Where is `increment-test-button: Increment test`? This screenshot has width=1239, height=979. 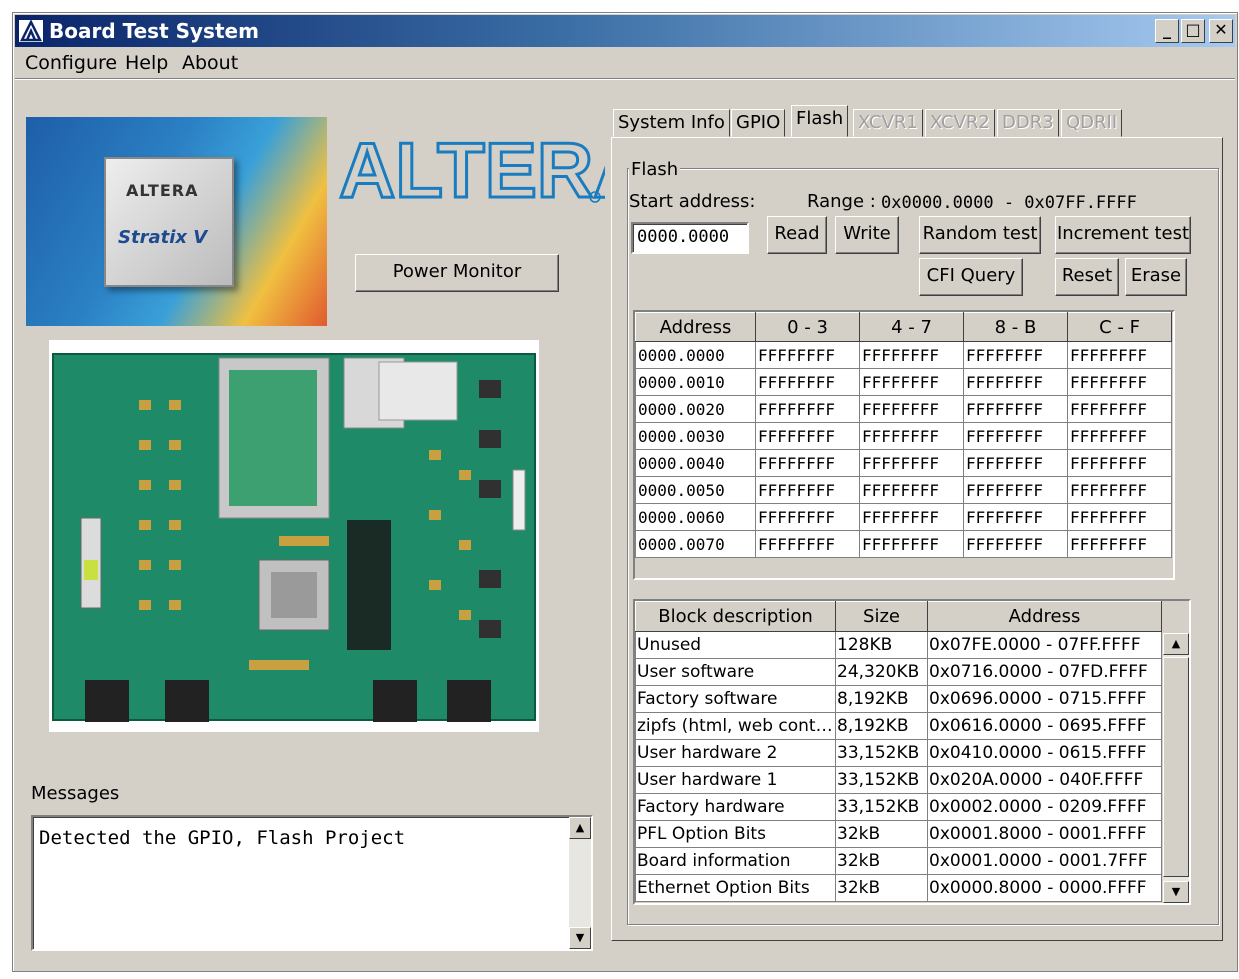 increment-test-button: Increment test is located at coordinates (1123, 235).